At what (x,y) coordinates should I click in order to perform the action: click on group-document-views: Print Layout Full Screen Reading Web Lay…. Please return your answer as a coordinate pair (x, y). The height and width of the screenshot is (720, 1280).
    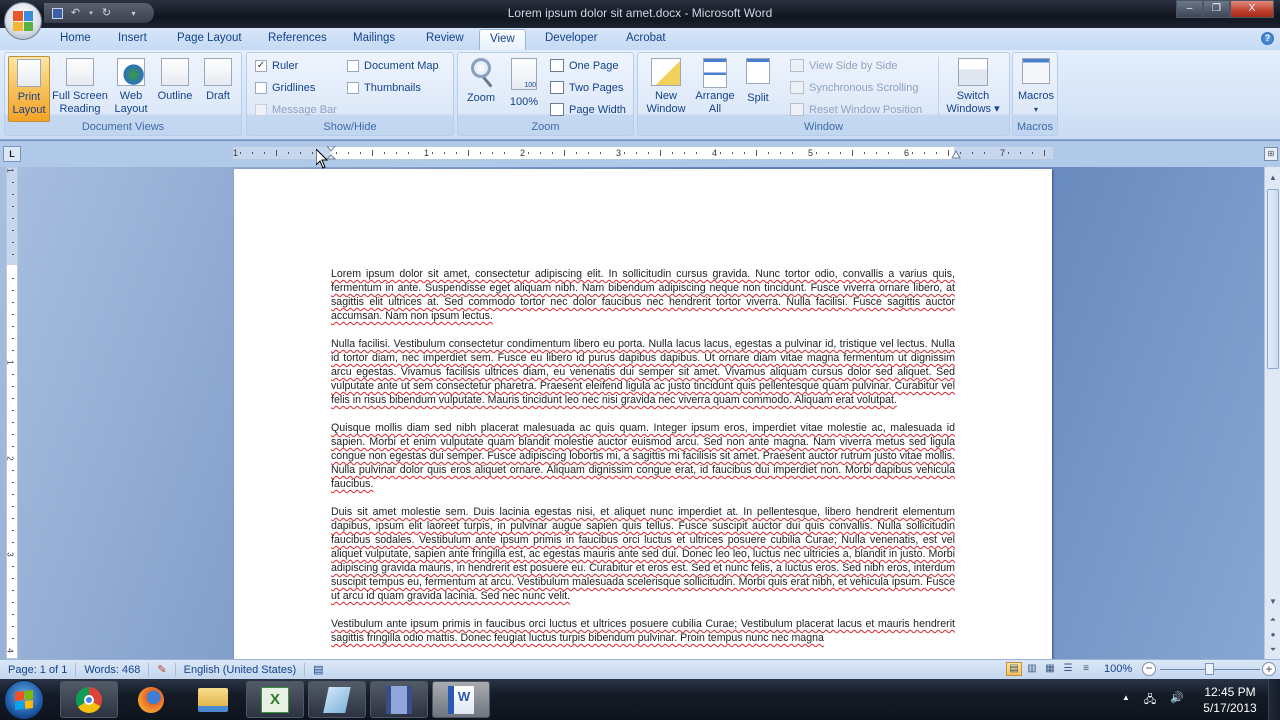
    Looking at the image, I should click on (123, 94).